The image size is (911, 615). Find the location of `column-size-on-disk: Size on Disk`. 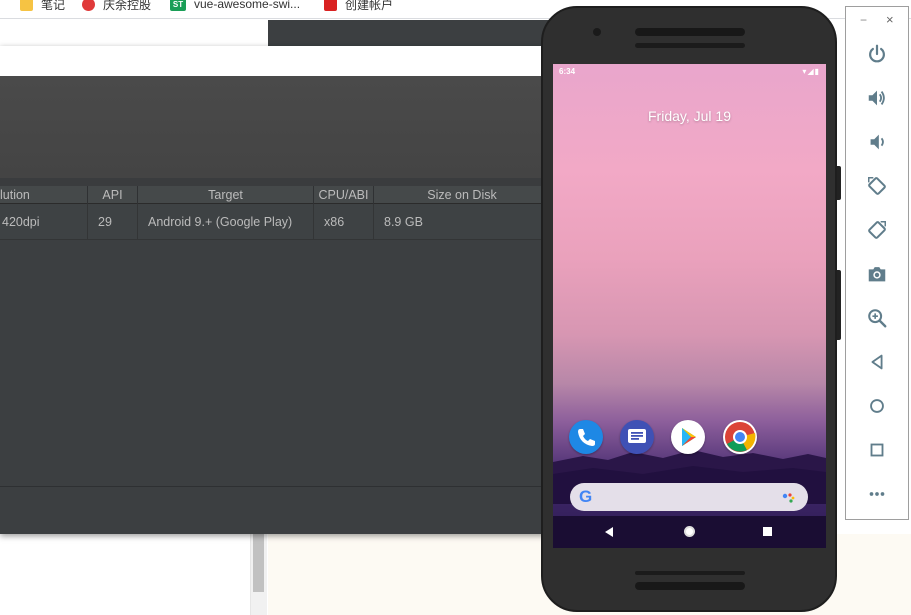

column-size-on-disk: Size on Disk is located at coordinates (462, 195).